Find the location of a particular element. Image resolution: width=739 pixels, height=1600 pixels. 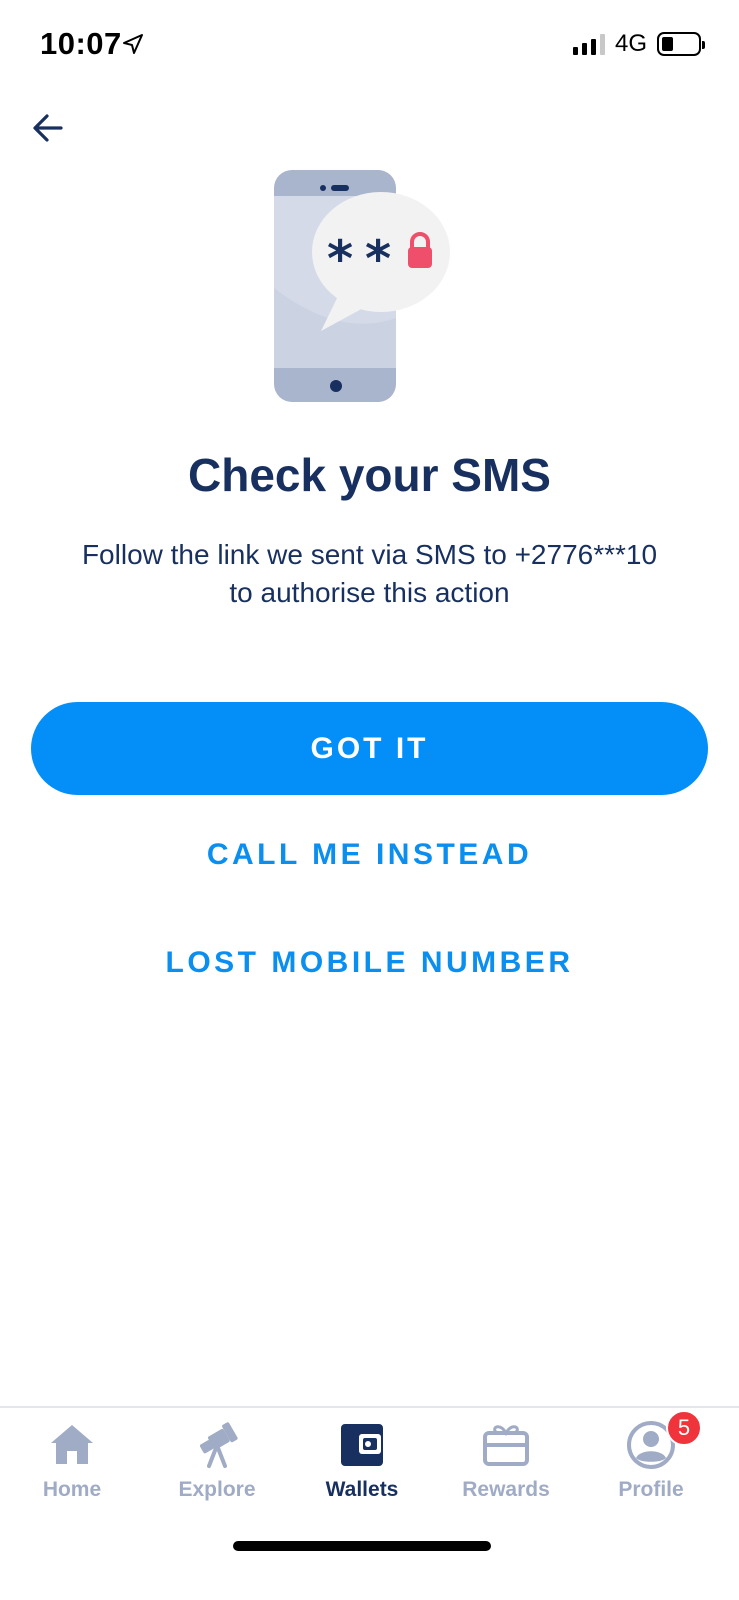

instruction-line-2: to authorise this action is located at coordinates (369, 592).